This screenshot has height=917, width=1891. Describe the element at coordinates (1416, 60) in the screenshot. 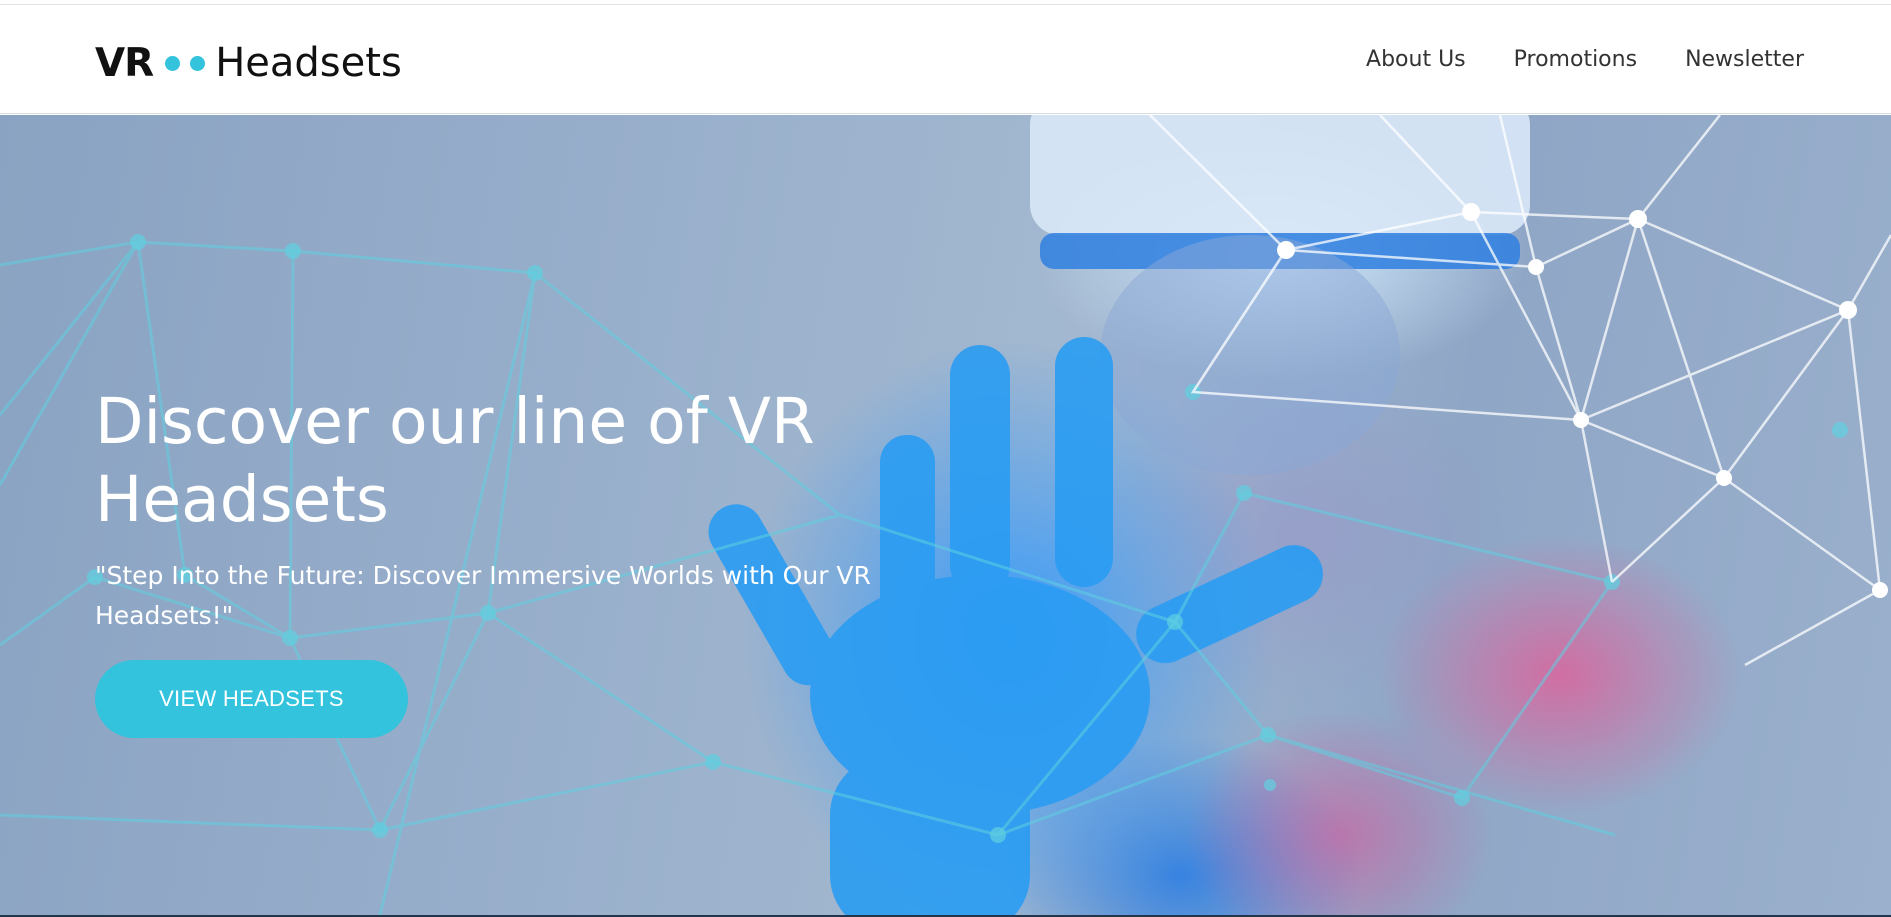

I see `nav-link-about-us: About Us` at that location.